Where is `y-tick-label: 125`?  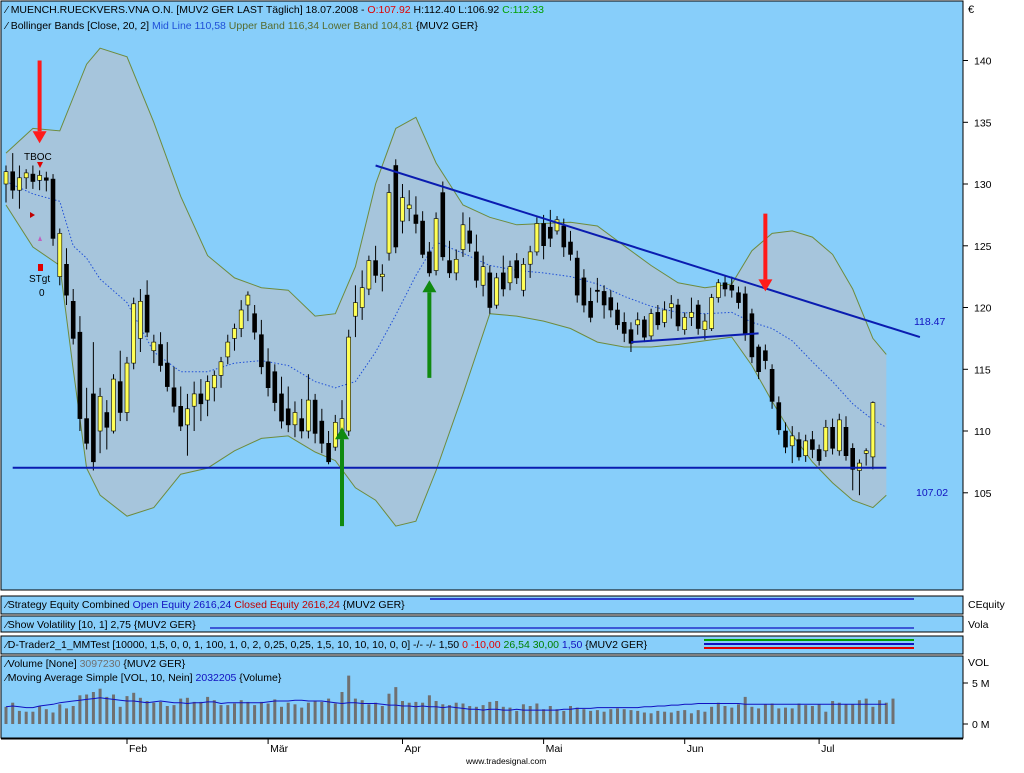 y-tick-label: 125 is located at coordinates (983, 247).